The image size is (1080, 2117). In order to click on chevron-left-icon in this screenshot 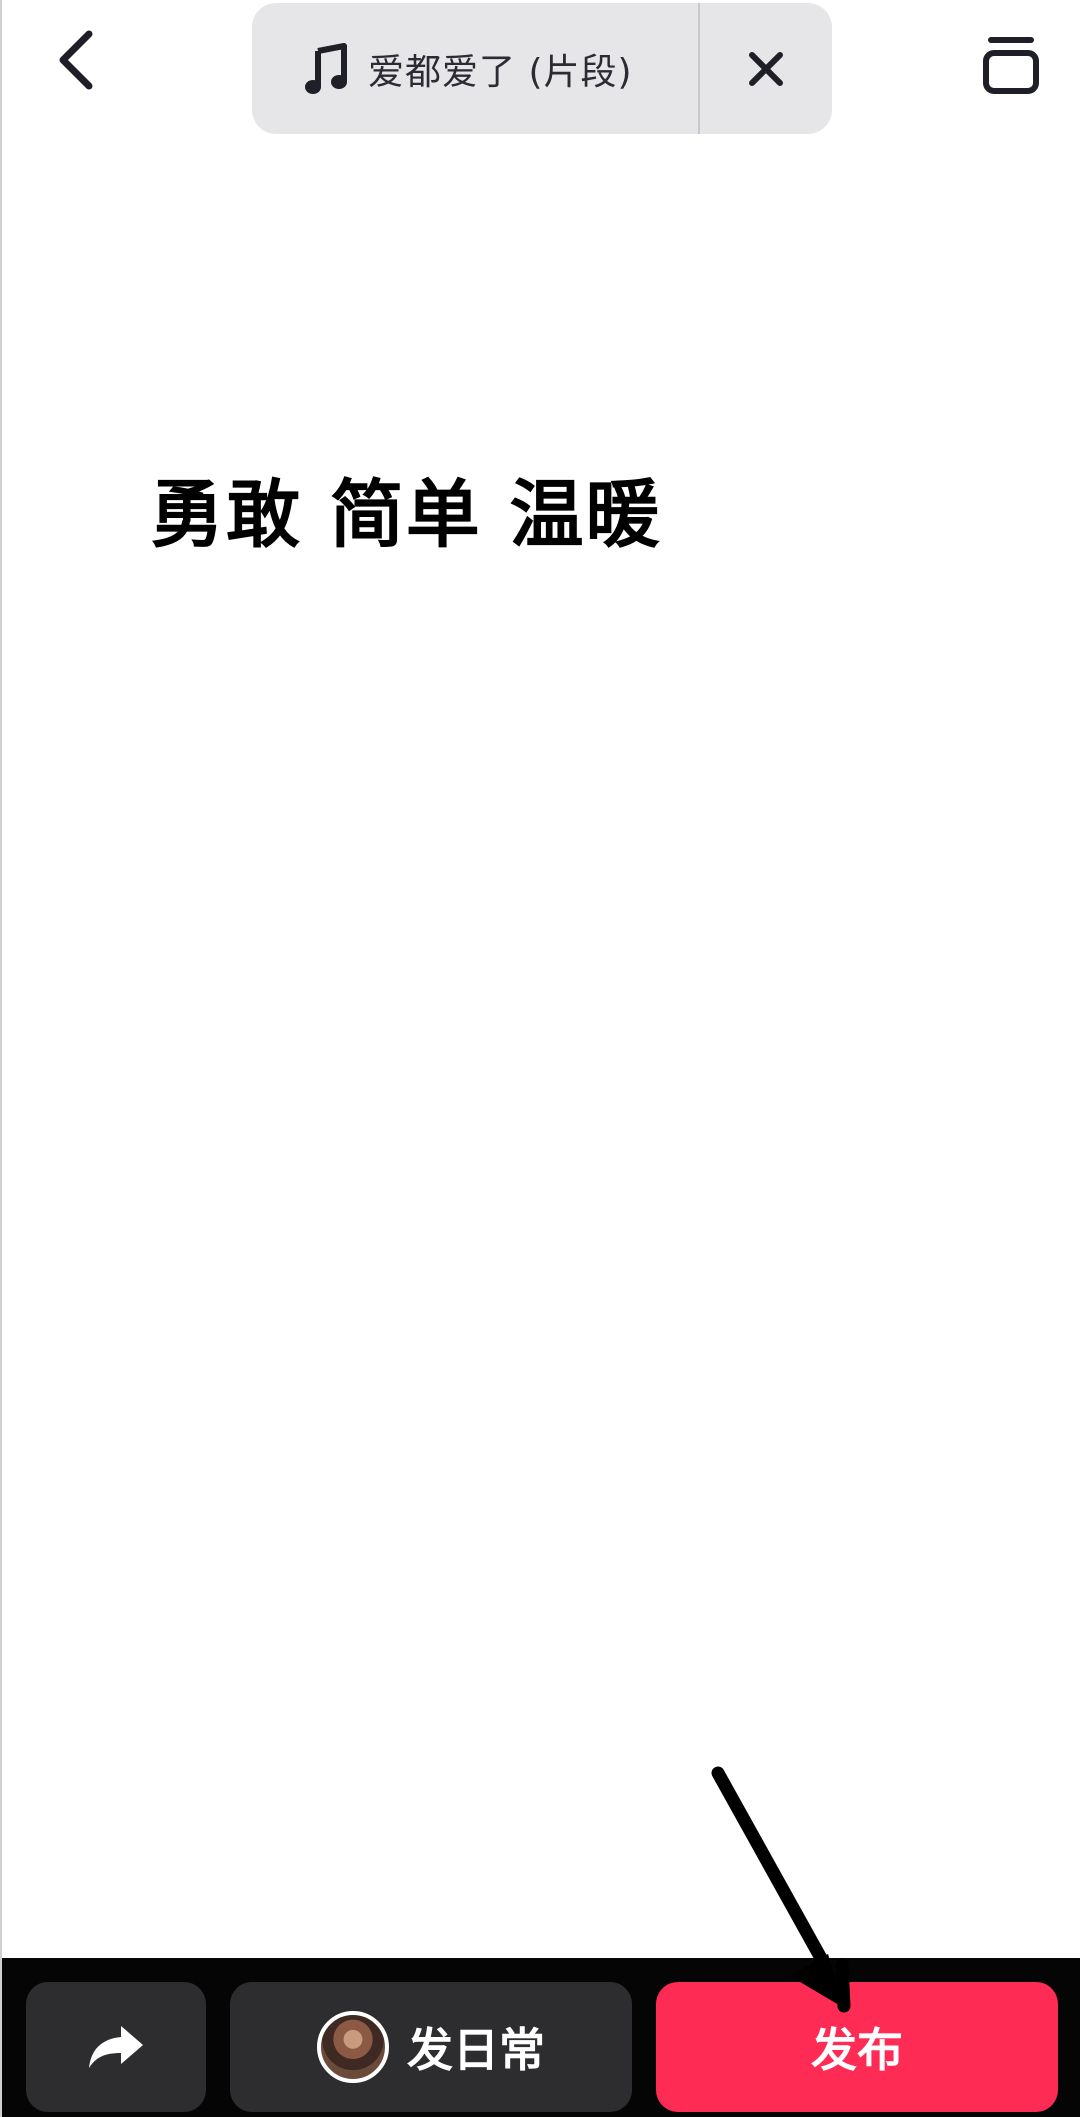, I will do `click(76, 60)`.